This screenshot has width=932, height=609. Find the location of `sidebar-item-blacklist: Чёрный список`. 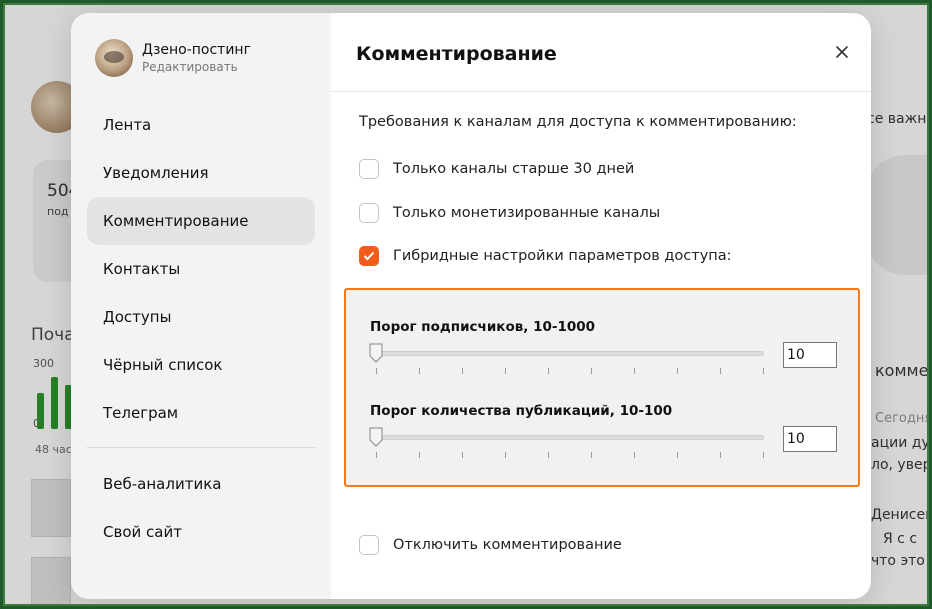

sidebar-item-blacklist: Чёрный список is located at coordinates (201, 365).